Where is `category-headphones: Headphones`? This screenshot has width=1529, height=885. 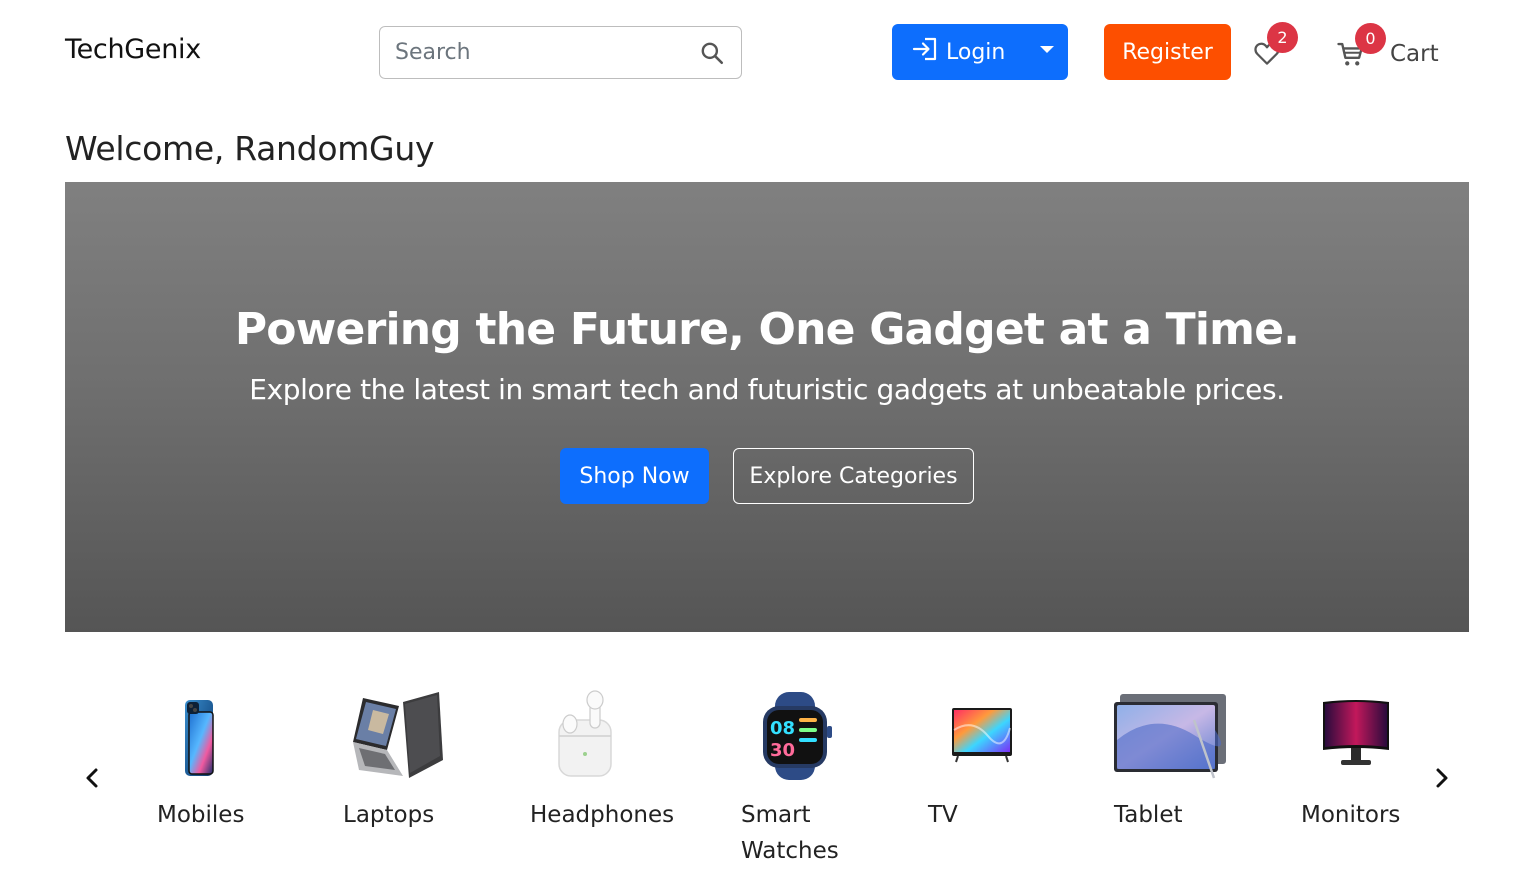 category-headphones: Headphones is located at coordinates (602, 759).